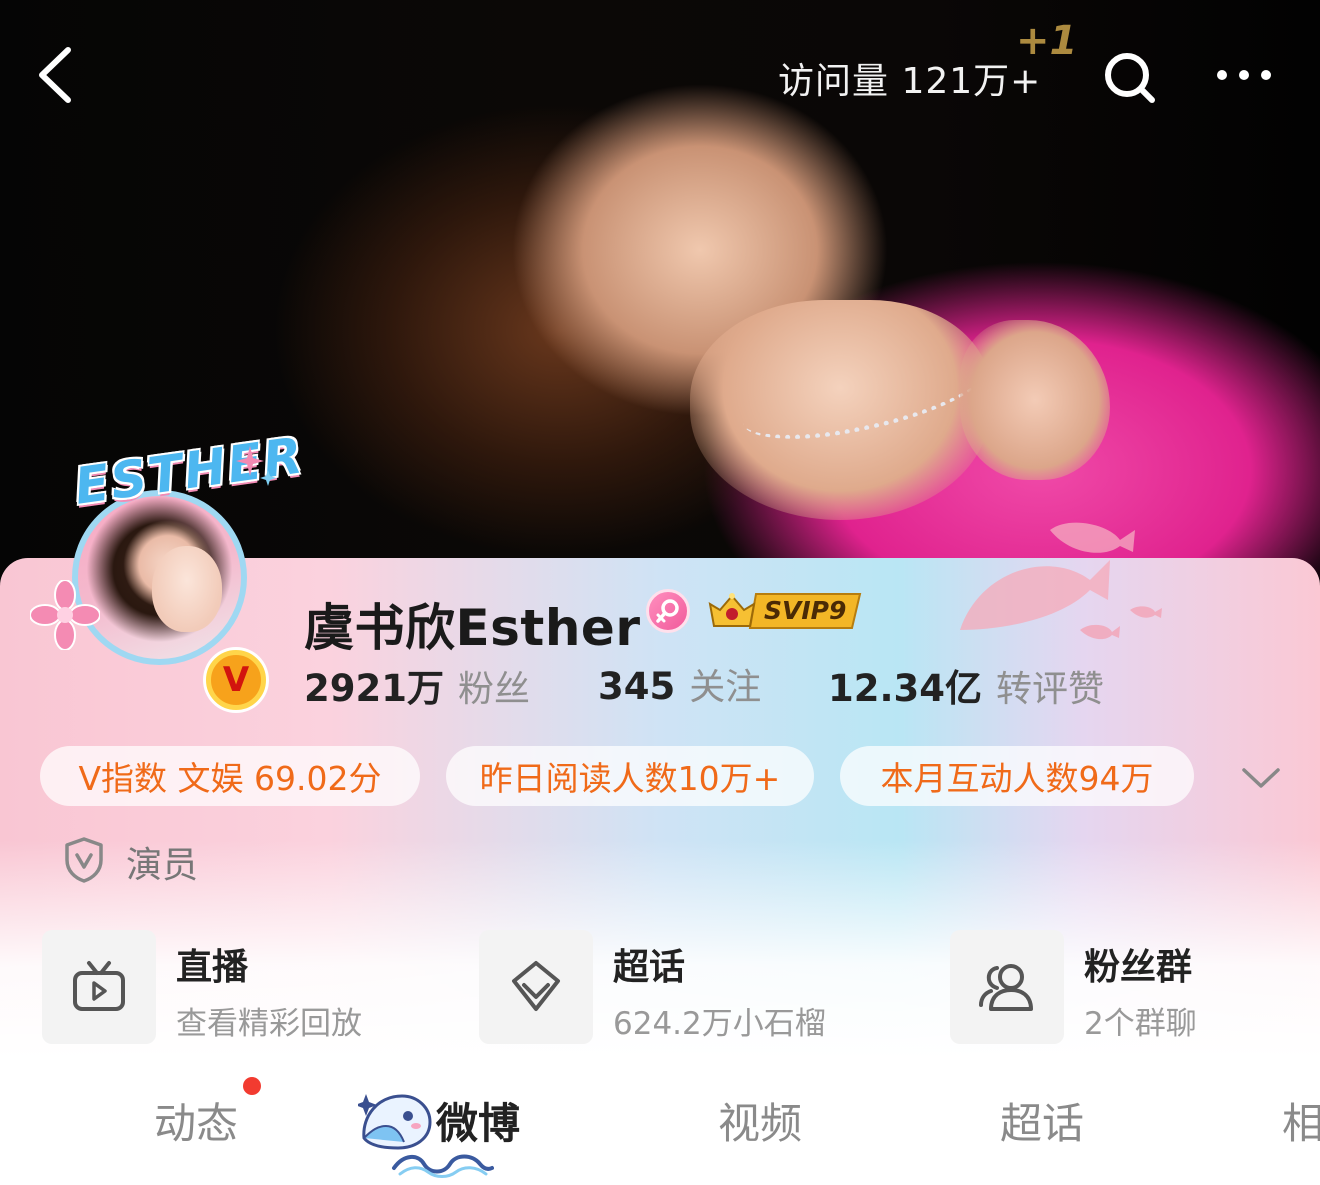 The height and width of the screenshot is (1185, 1320). Describe the element at coordinates (252, 1086) in the screenshot. I see `notification-dot` at that location.